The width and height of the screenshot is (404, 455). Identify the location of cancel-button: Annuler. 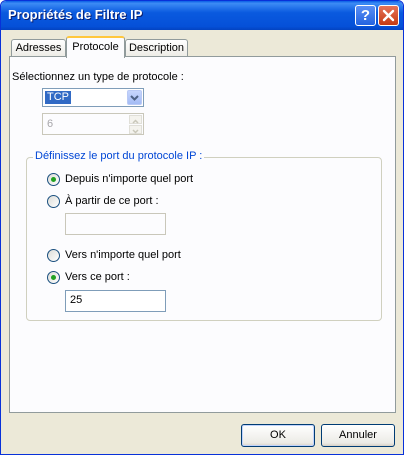
(358, 435).